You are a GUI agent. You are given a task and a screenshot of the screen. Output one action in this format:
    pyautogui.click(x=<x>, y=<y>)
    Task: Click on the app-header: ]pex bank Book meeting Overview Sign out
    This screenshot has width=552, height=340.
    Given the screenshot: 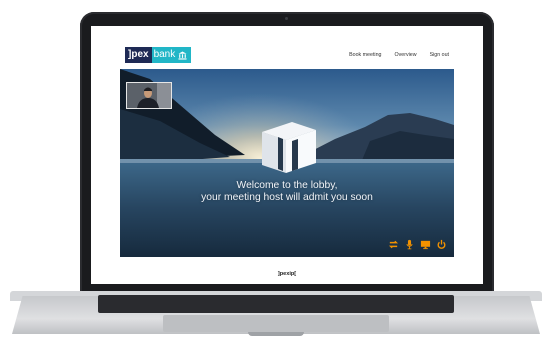 What is the action you would take?
    pyautogui.click(x=287, y=46)
    